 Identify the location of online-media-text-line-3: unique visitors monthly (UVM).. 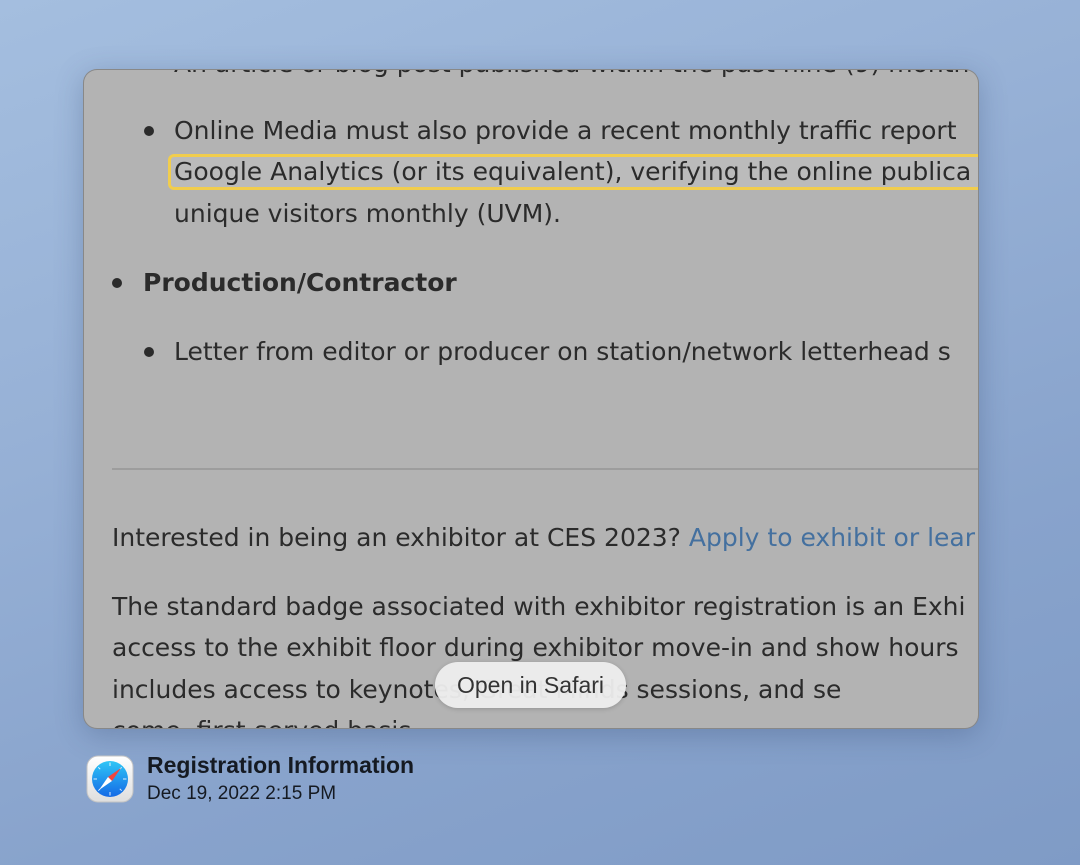
(367, 213).